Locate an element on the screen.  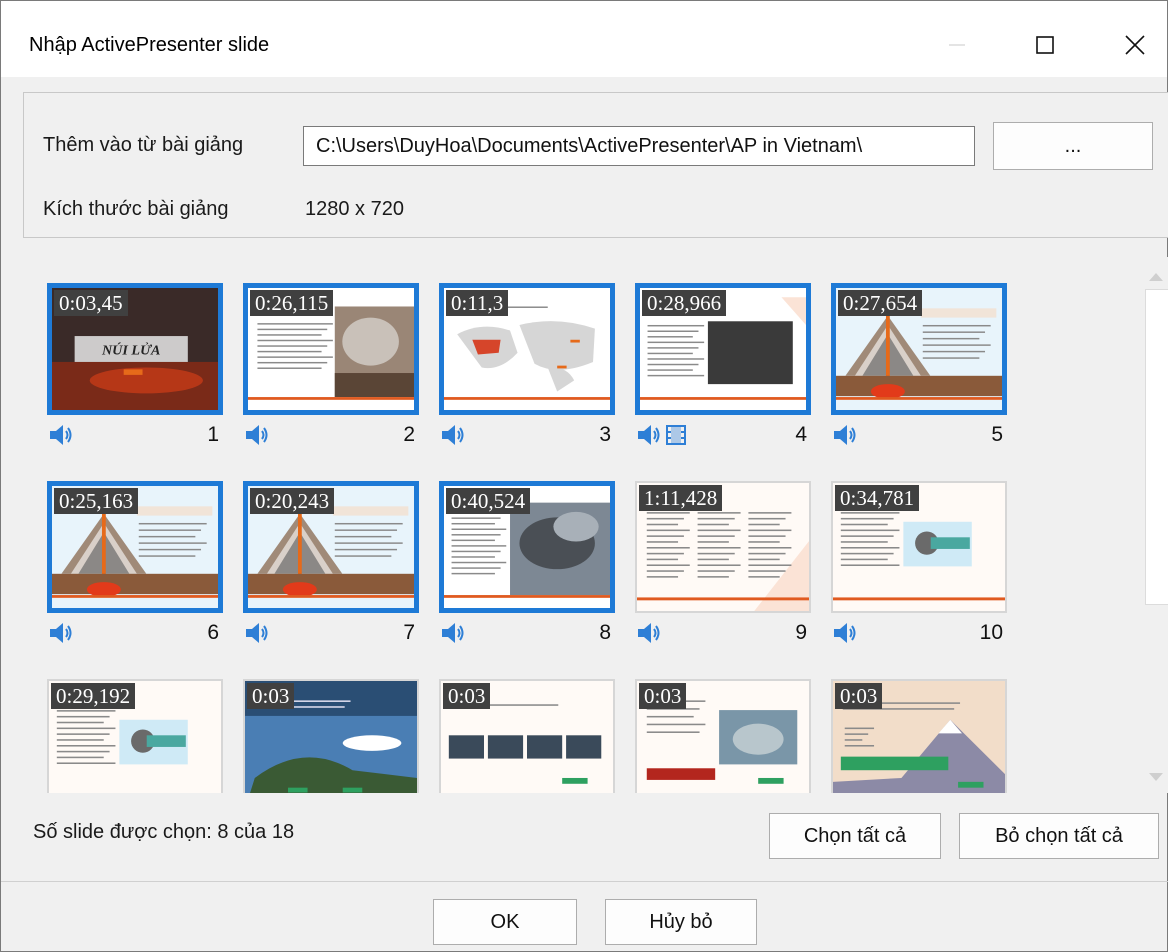
minimize-button is located at coordinates (957, 45).